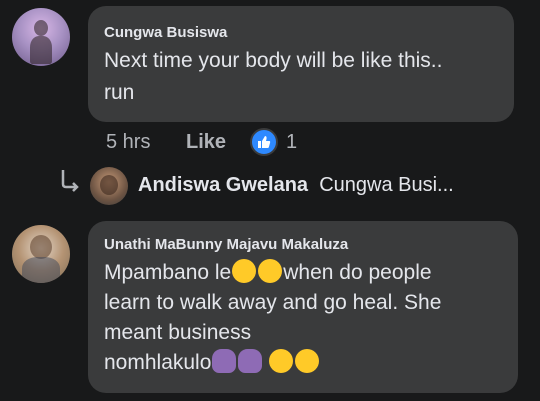 The height and width of the screenshot is (401, 540). Describe the element at coordinates (168, 272) in the screenshot. I see `comment-text-fragment: Mpambano le` at that location.